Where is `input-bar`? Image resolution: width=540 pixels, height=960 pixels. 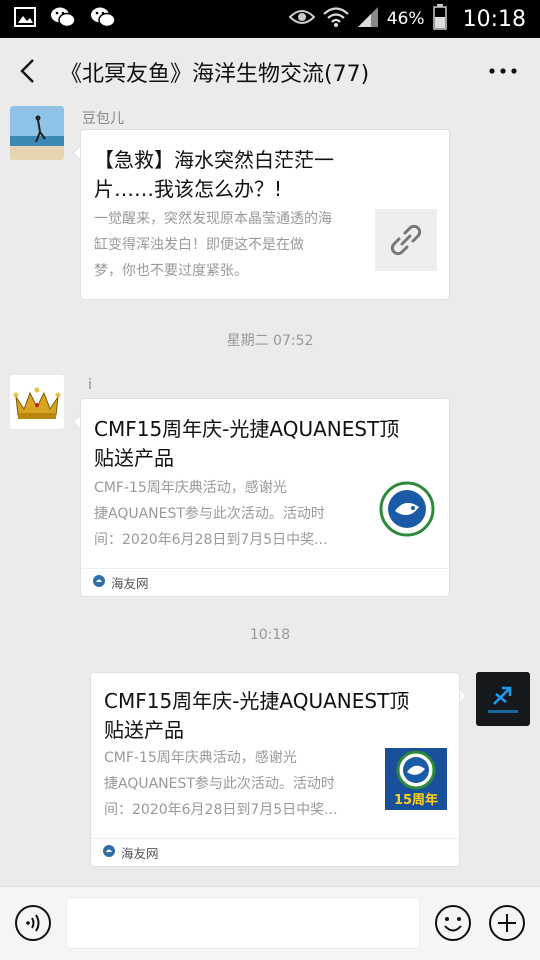
input-bar is located at coordinates (270, 923).